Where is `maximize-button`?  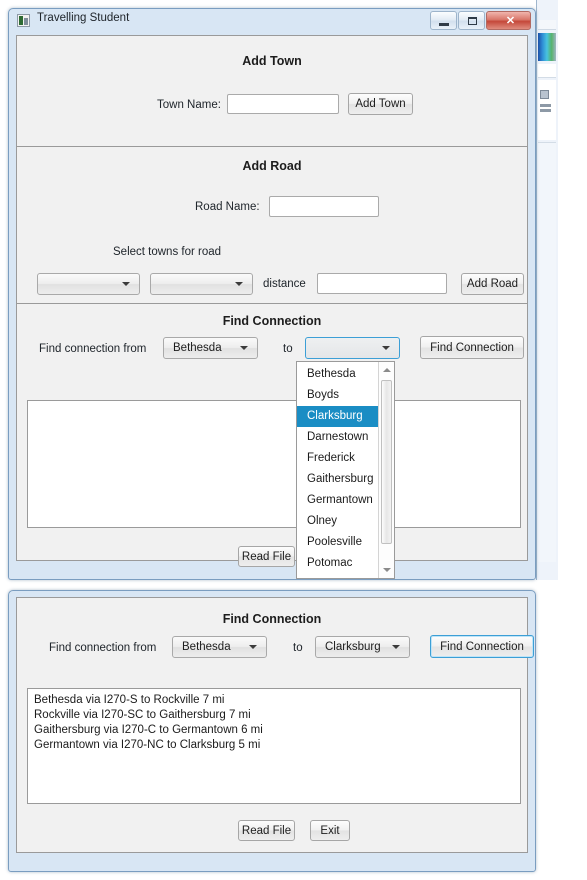
maximize-button is located at coordinates (471, 20).